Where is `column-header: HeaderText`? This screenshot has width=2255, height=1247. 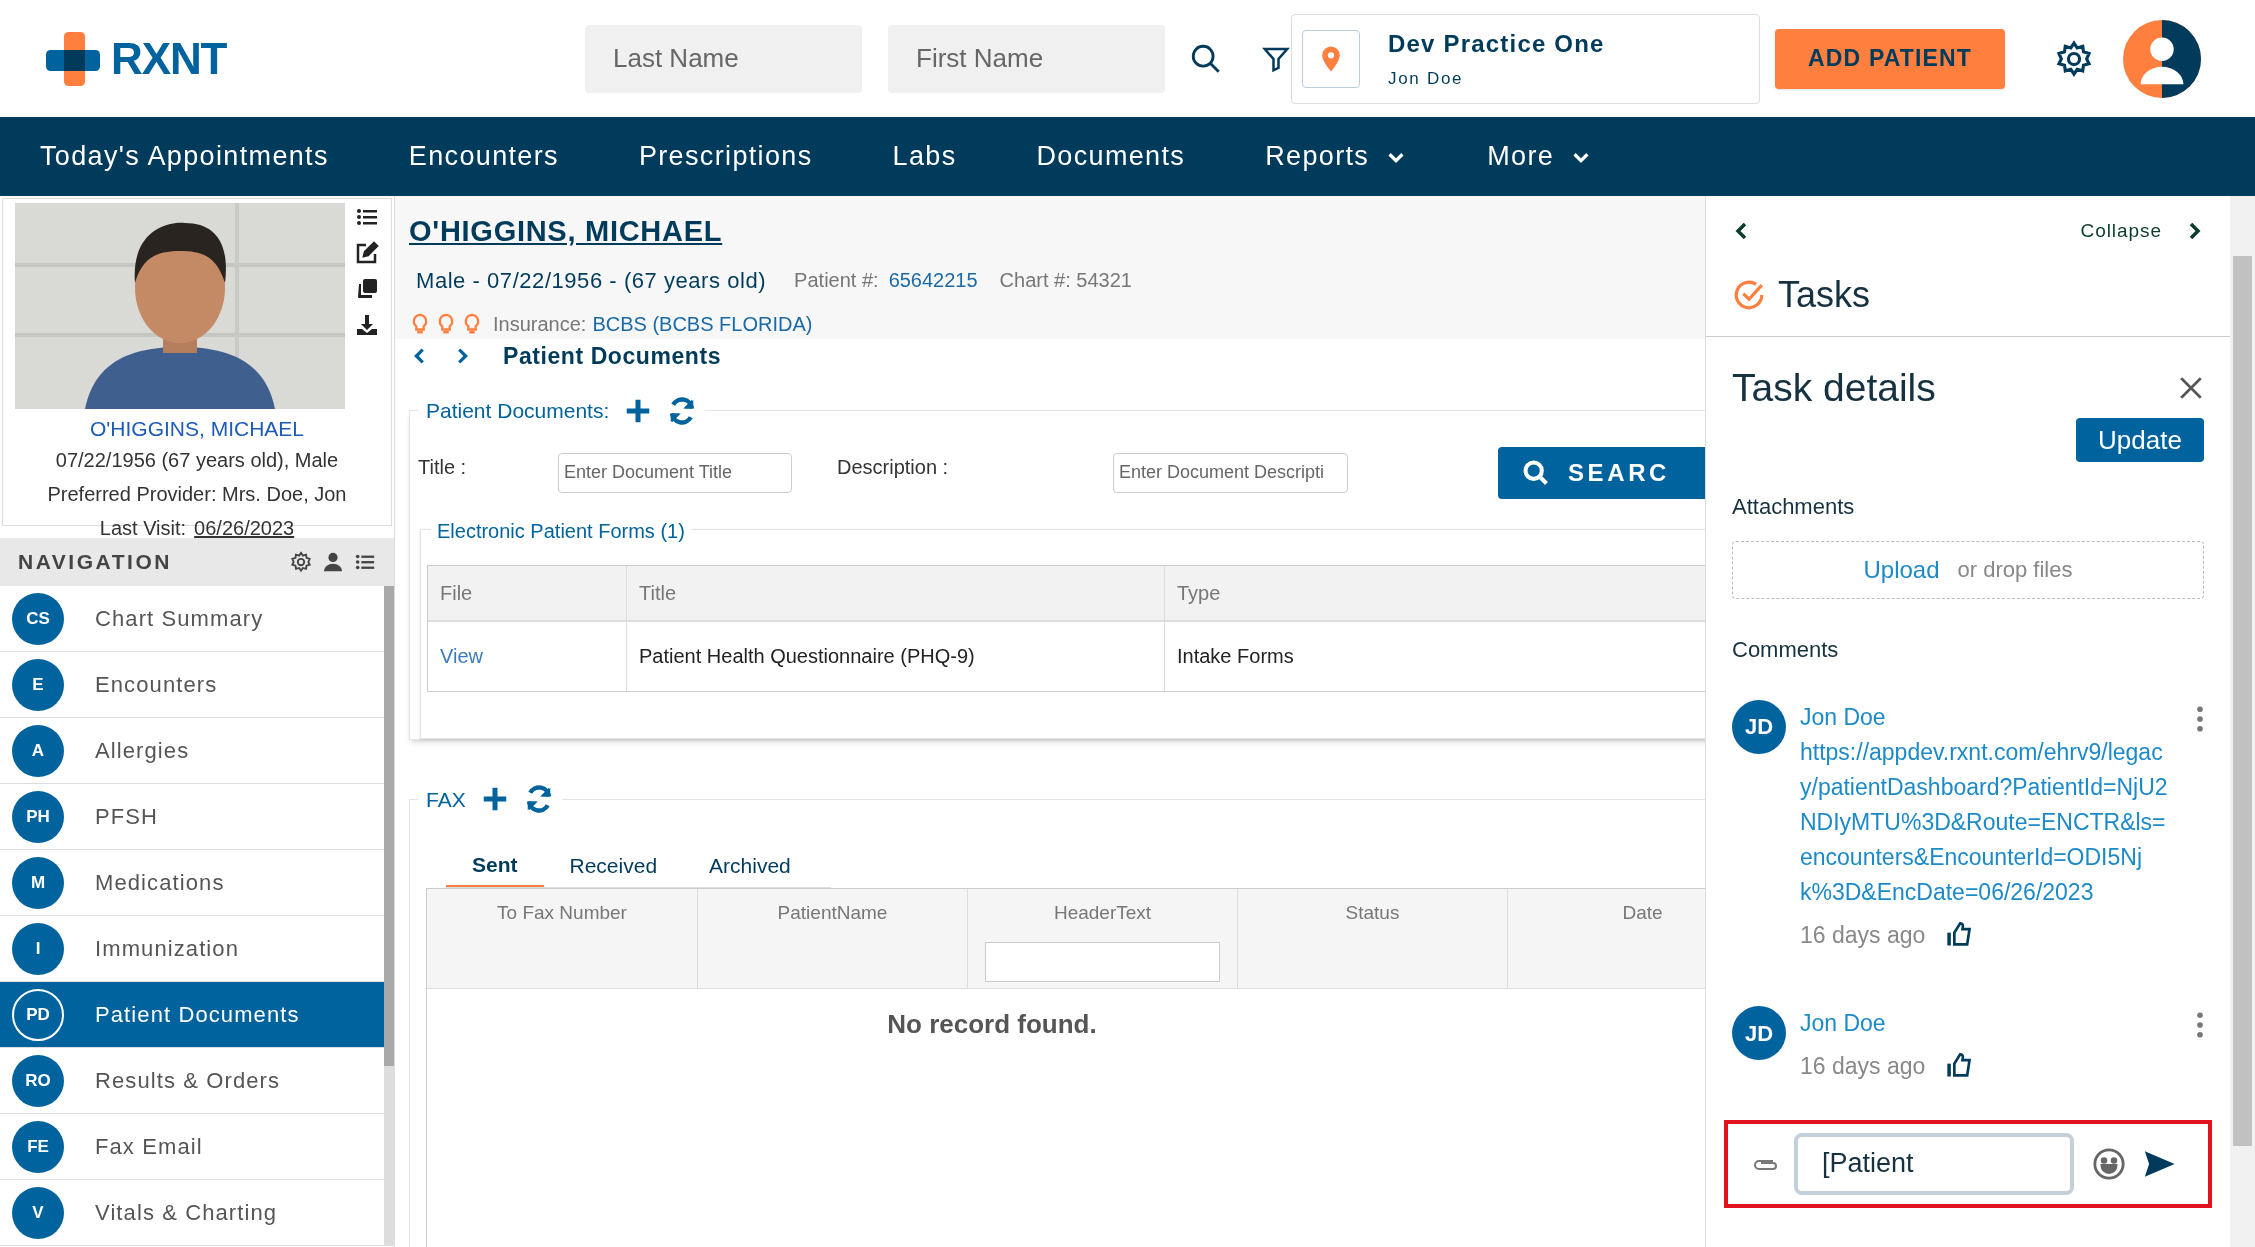
column-header: HeaderText is located at coordinates (1102, 913).